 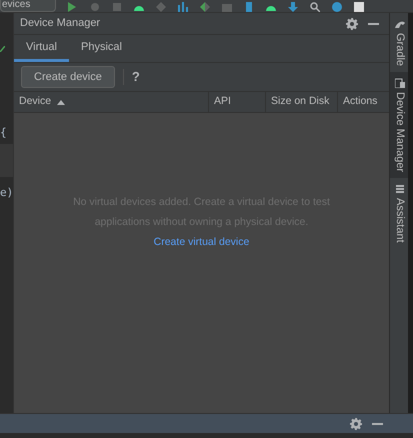 I want to click on column-header: Device, so click(x=111, y=102).